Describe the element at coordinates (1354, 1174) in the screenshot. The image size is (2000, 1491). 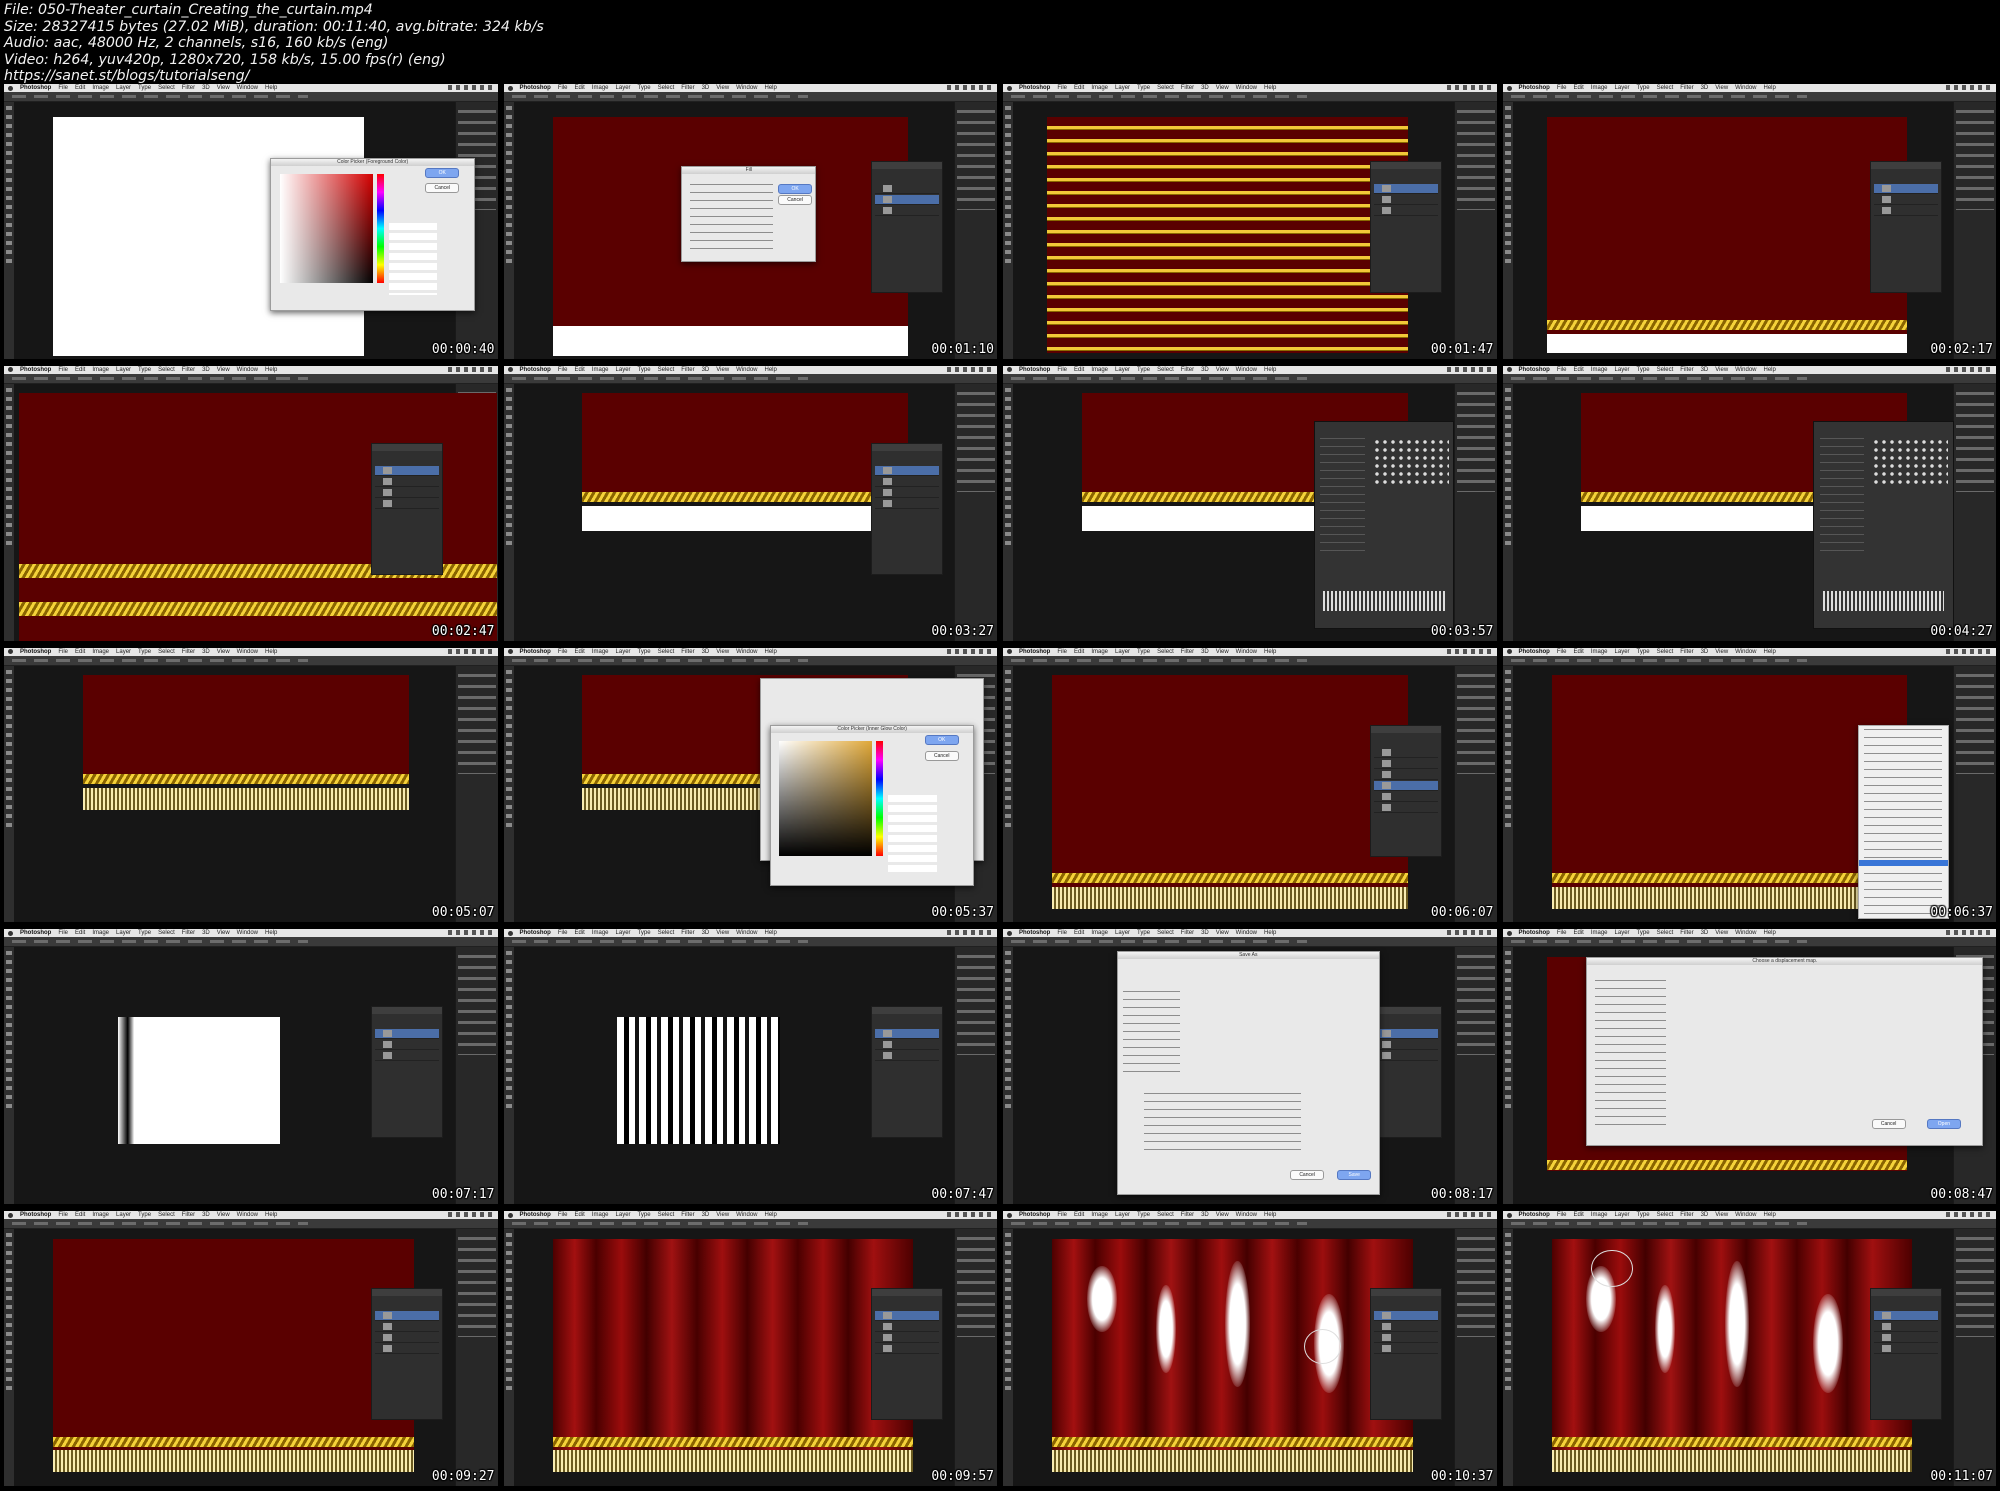
I see `save-button: Save` at that location.